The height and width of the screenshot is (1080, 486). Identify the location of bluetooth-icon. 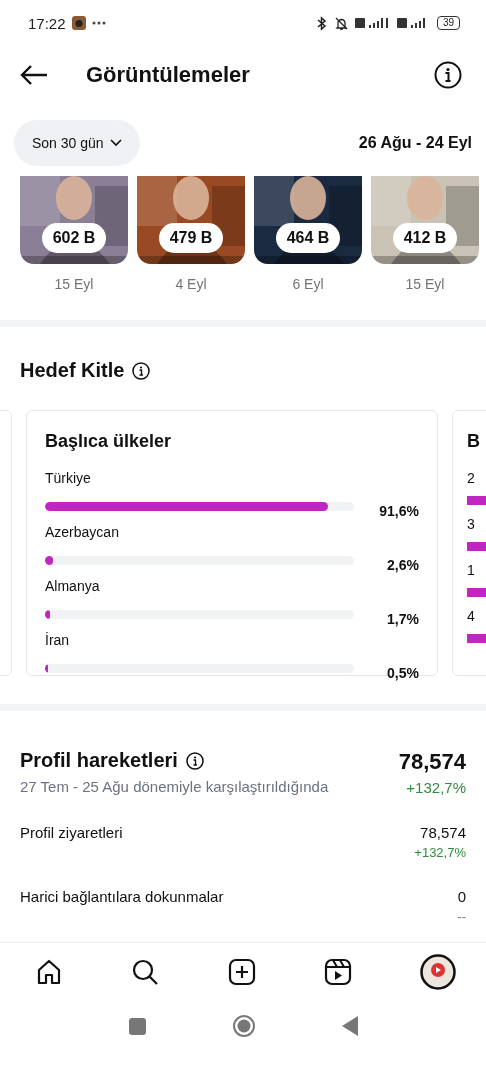
(321, 23).